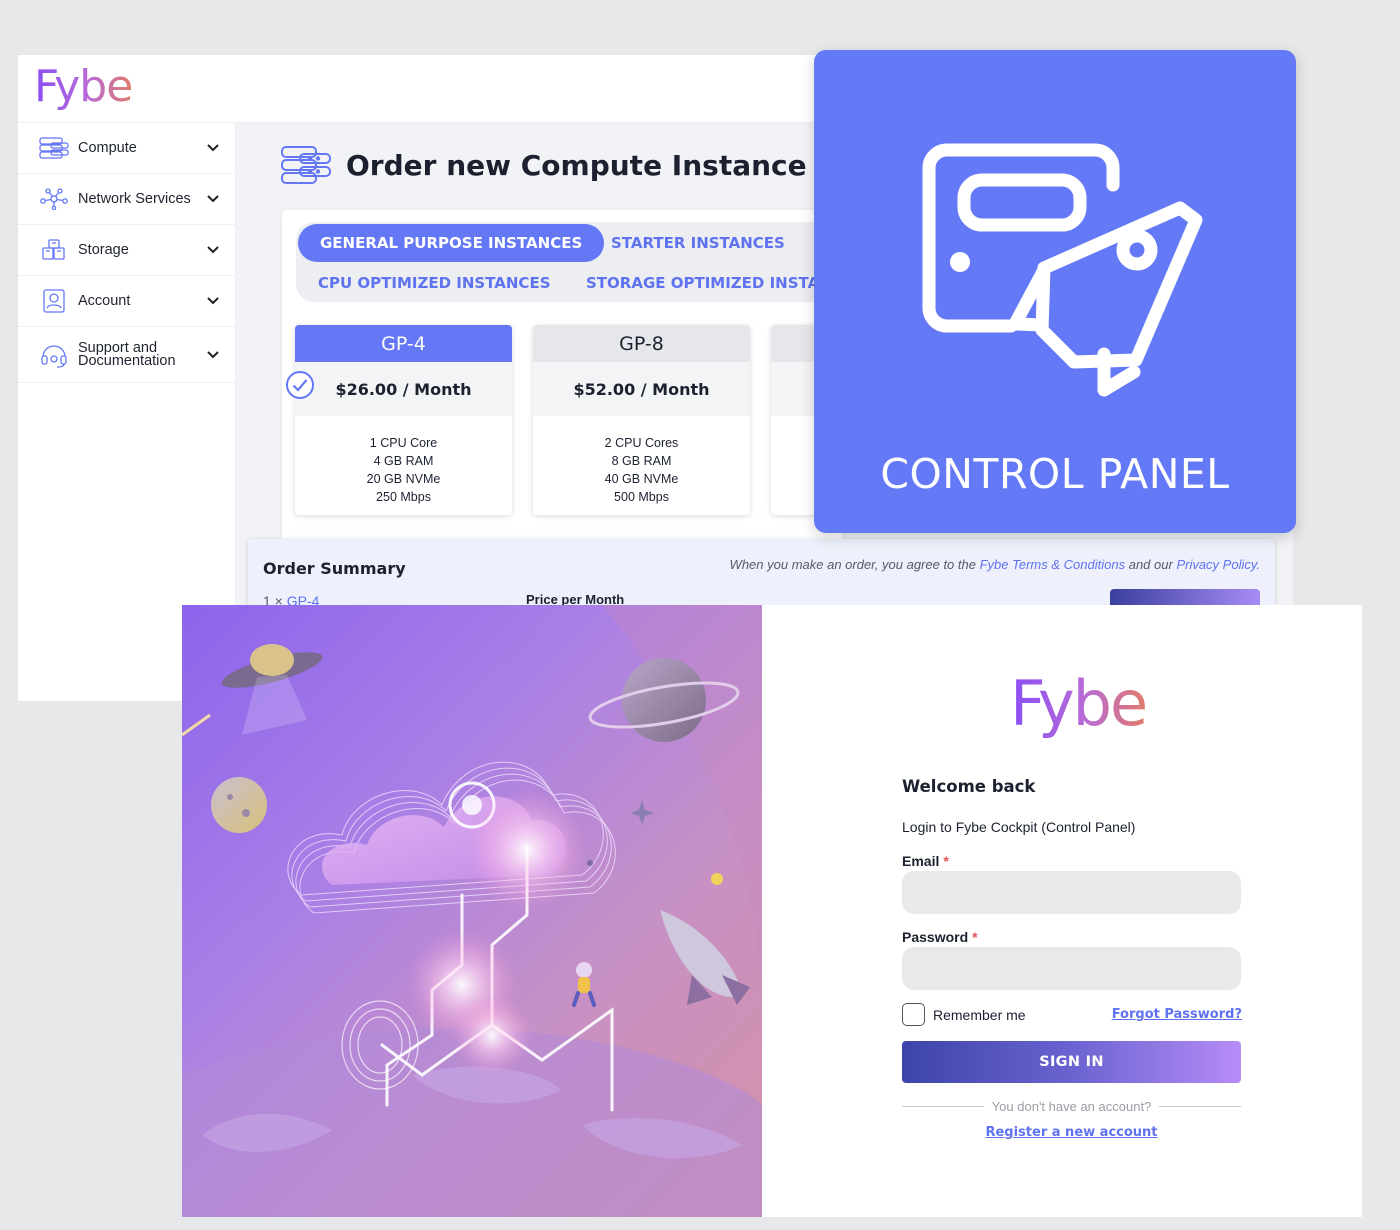  Describe the element at coordinates (1071, 1062) in the screenshot. I see `sign-in-button: SIGN IN` at that location.